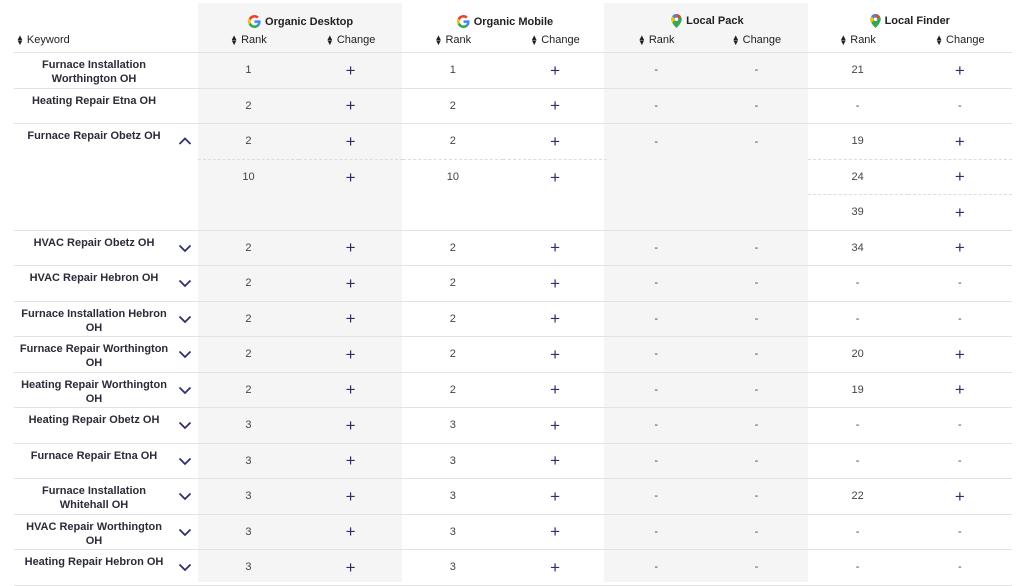  Describe the element at coordinates (94, 562) in the screenshot. I see `keyword-text: Heating Repair Hebron OH` at that location.